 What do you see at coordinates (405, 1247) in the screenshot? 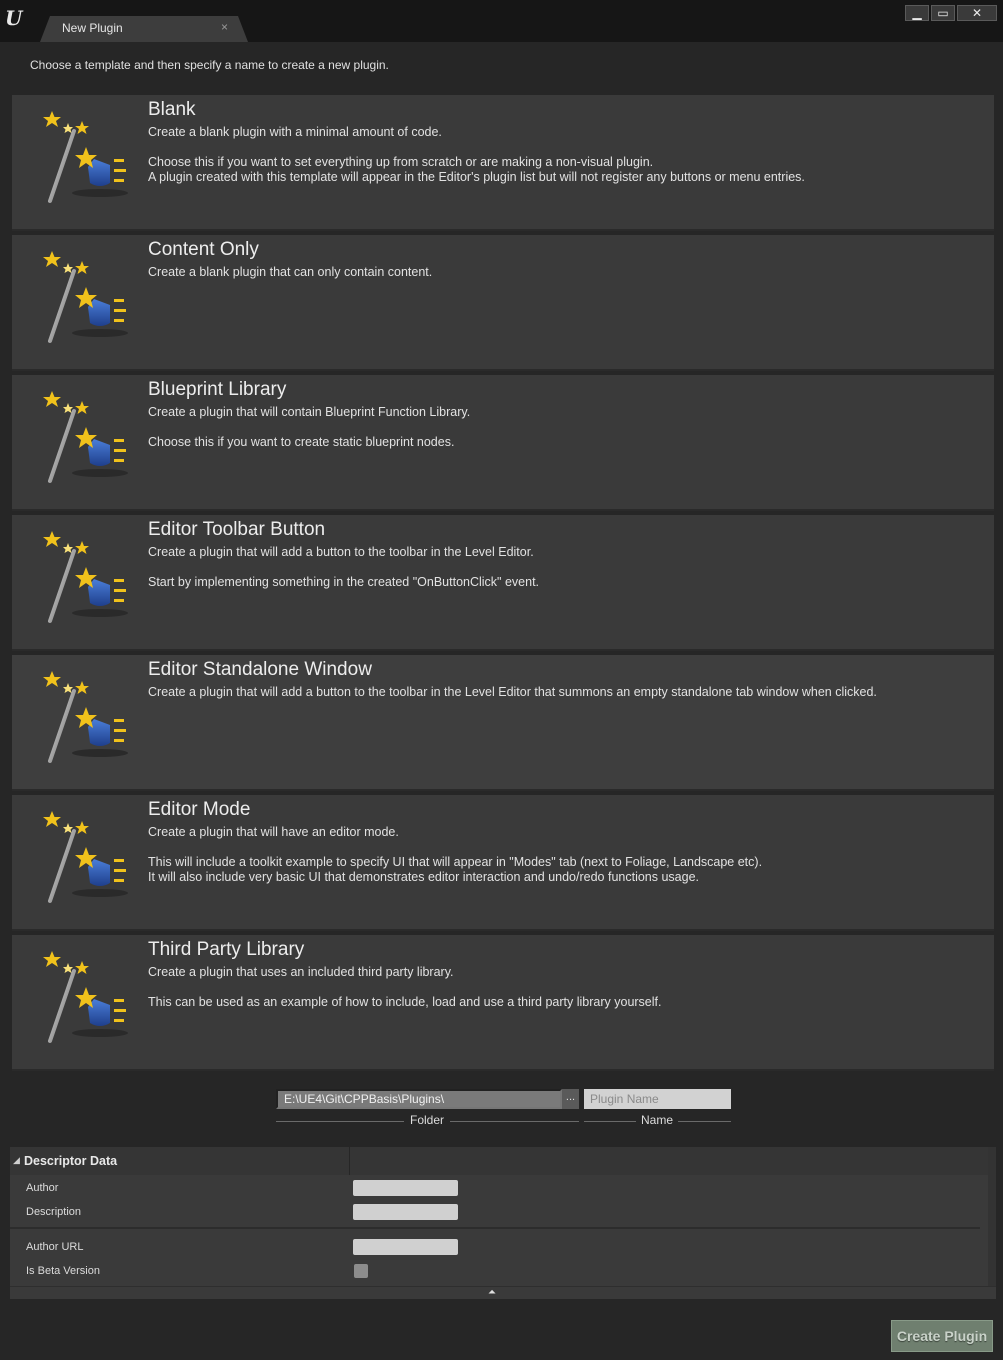
I see `author-url-field` at bounding box center [405, 1247].